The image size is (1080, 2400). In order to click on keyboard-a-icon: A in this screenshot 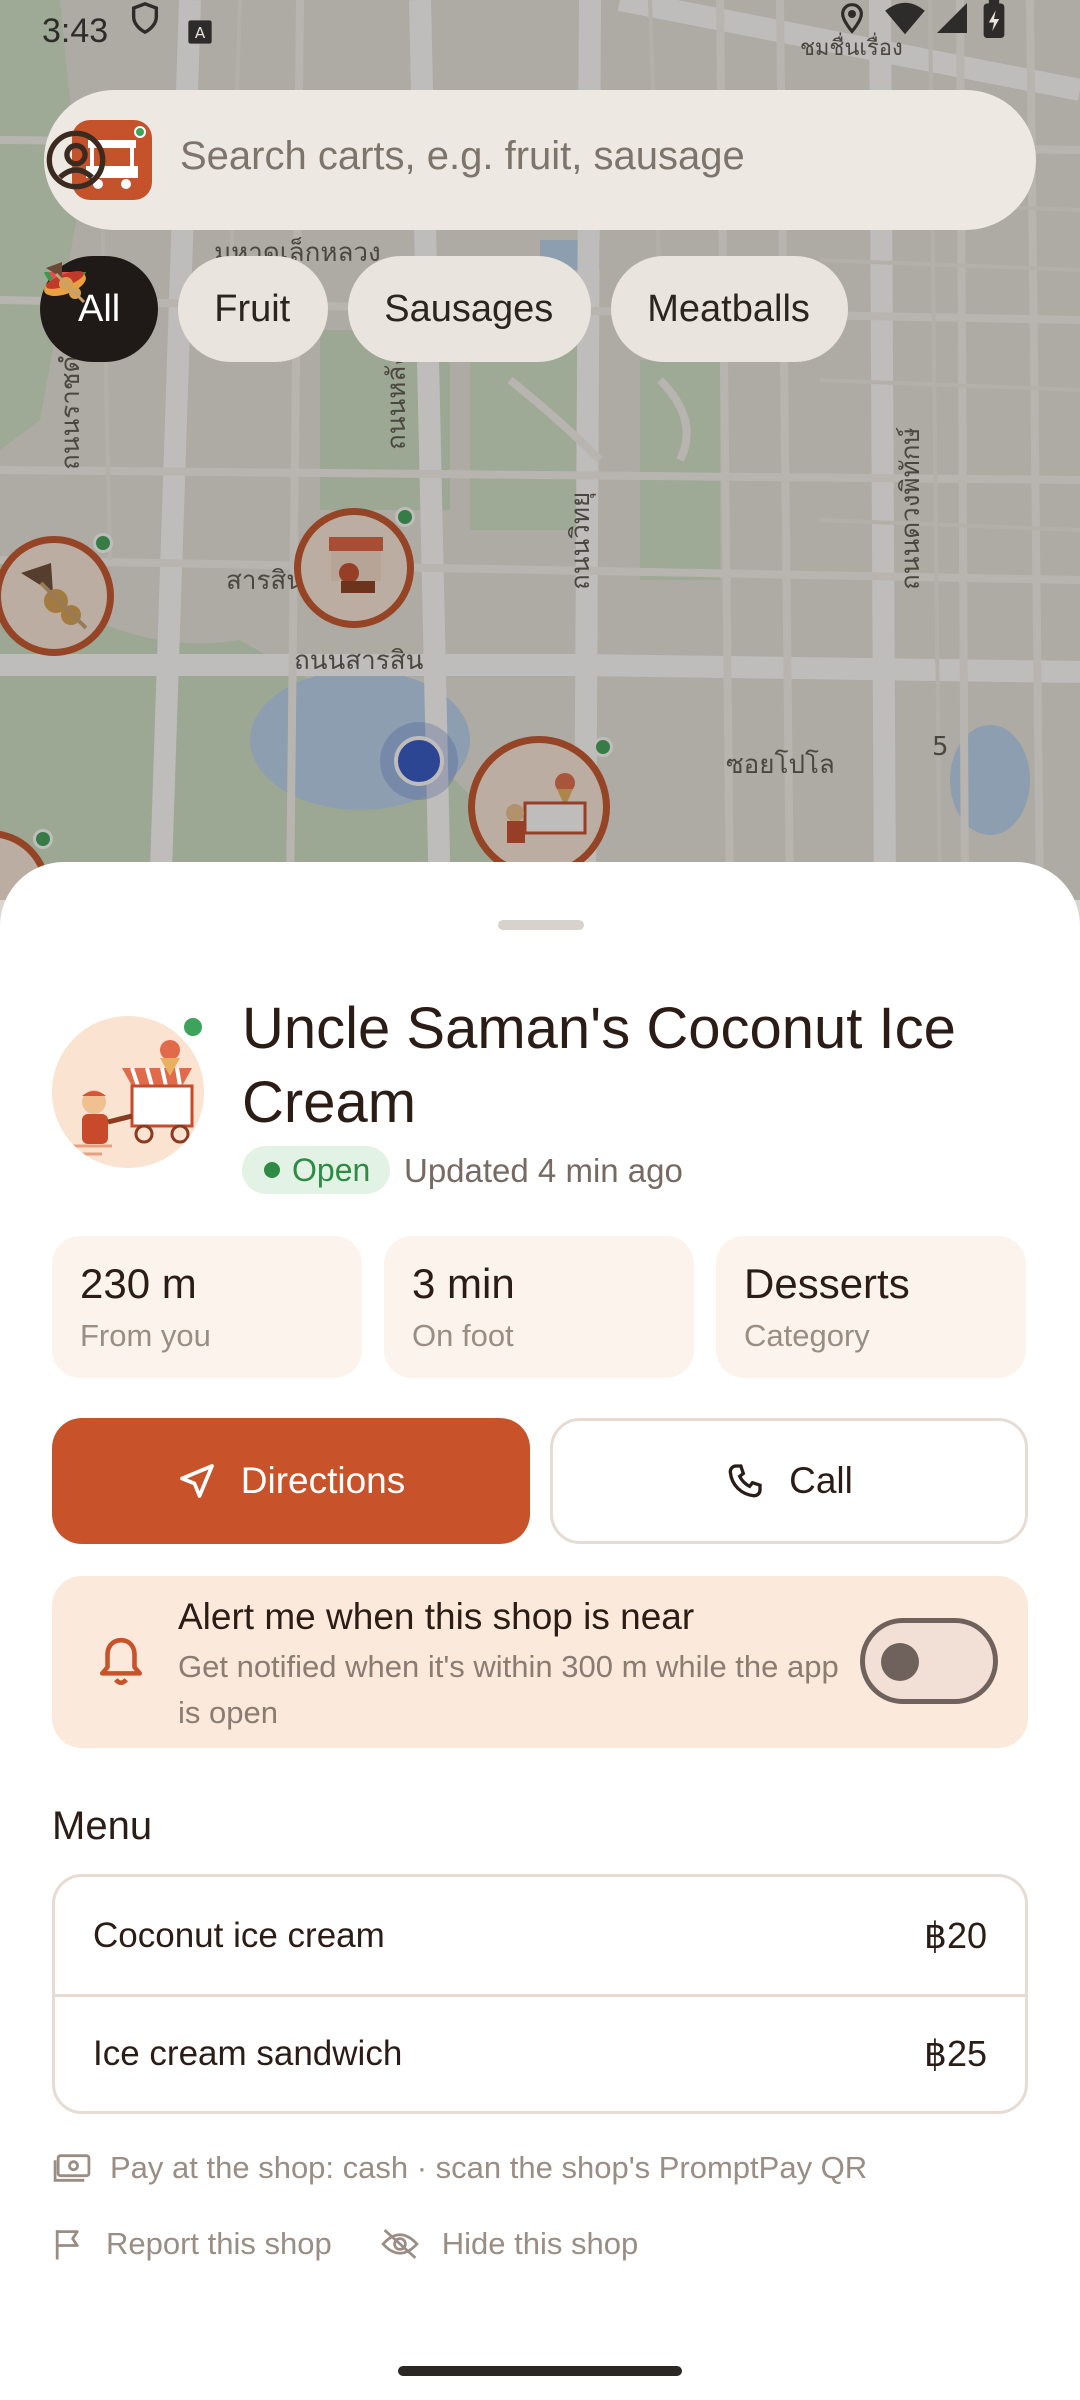, I will do `click(200, 32)`.